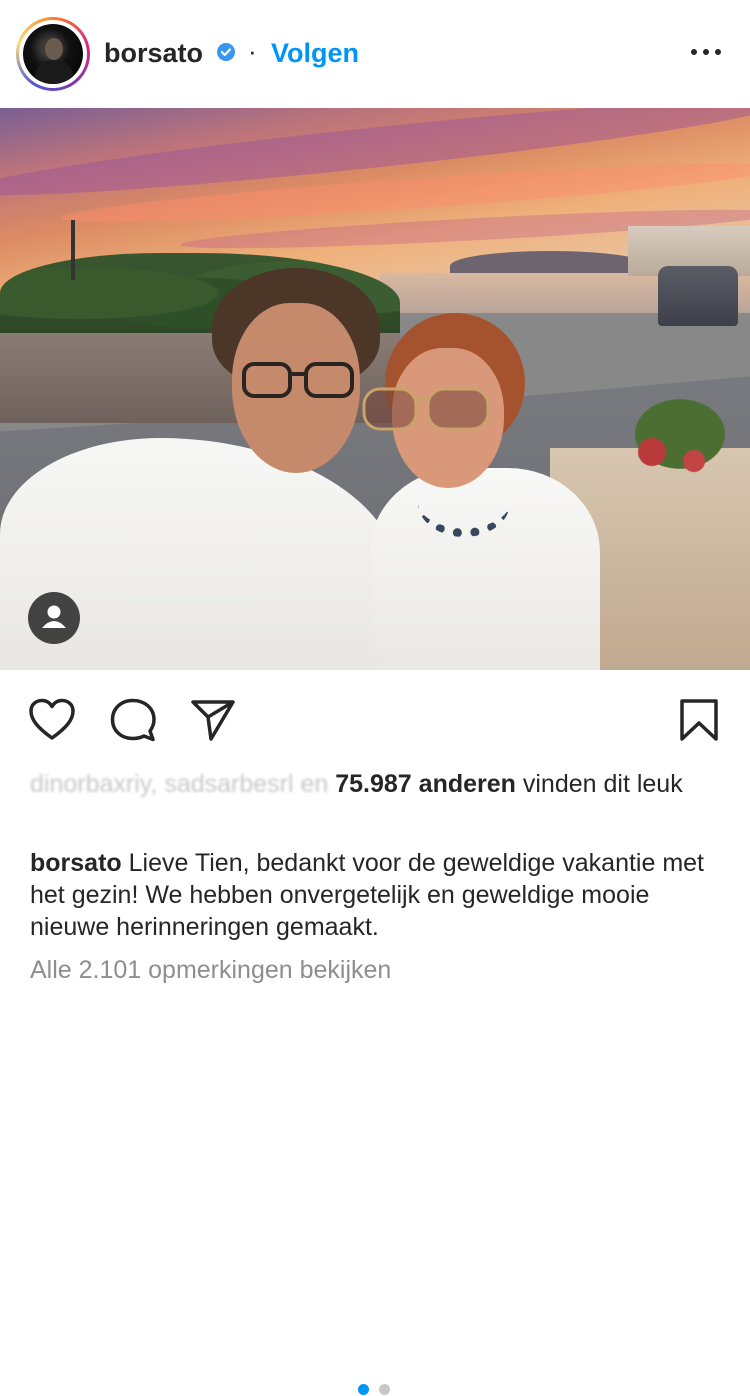 This screenshot has width=750, height=1396. I want to click on post-header: borsato · Volgen, so click(375, 54).